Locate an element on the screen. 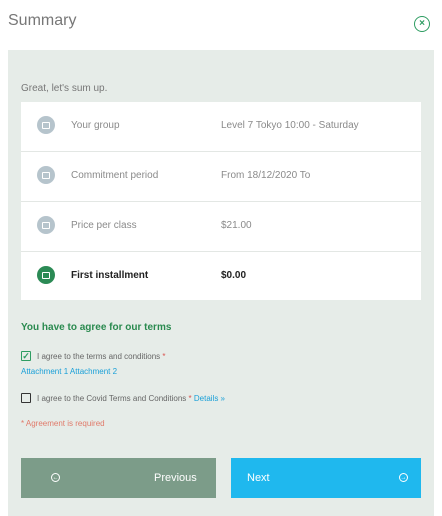 The height and width of the screenshot is (516, 442). row-value: $21.00 is located at coordinates (236, 225).